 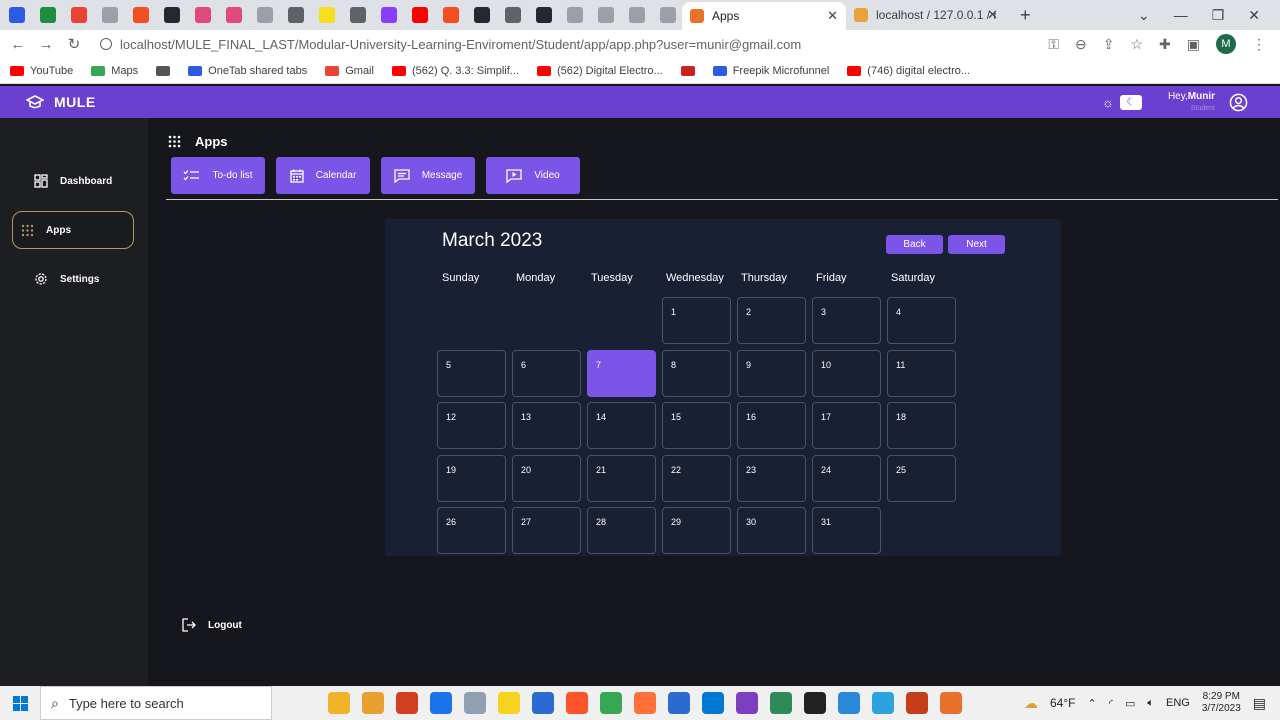 What do you see at coordinates (1062, 703) in the screenshot?
I see `temperature: 64°F` at bounding box center [1062, 703].